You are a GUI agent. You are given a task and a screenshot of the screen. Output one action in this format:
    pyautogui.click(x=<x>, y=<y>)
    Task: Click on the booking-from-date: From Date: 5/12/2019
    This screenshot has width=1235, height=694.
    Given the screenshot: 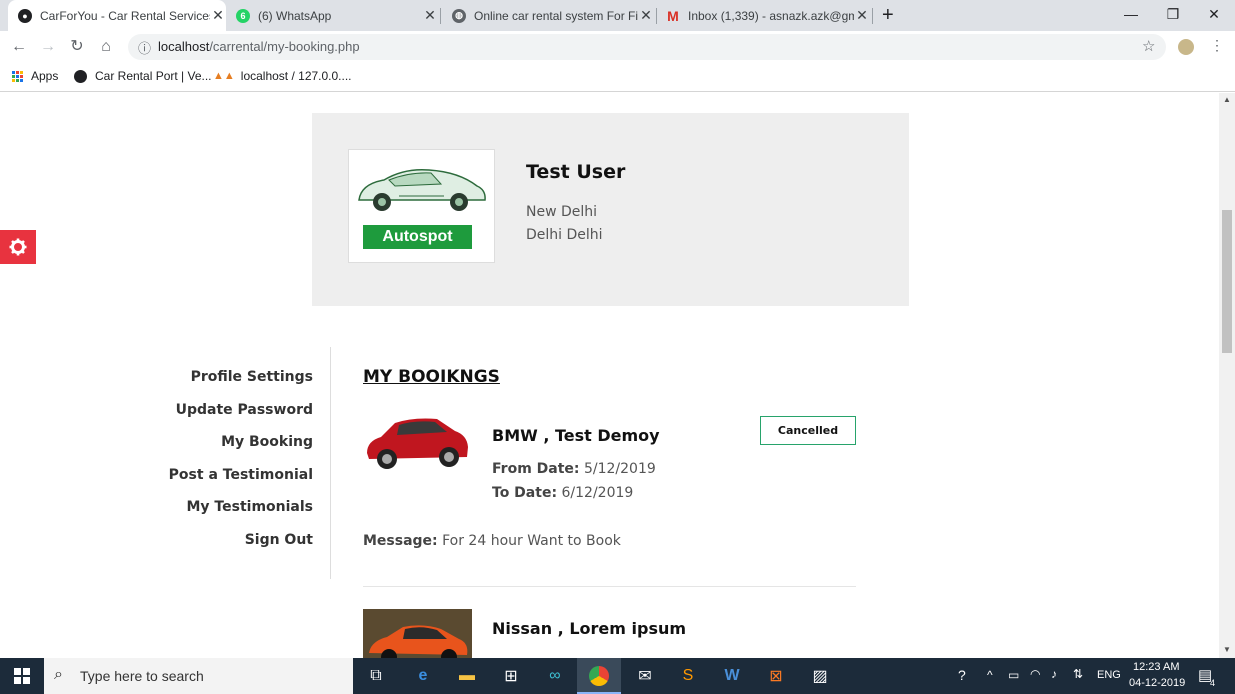 What is the action you would take?
    pyautogui.click(x=574, y=469)
    